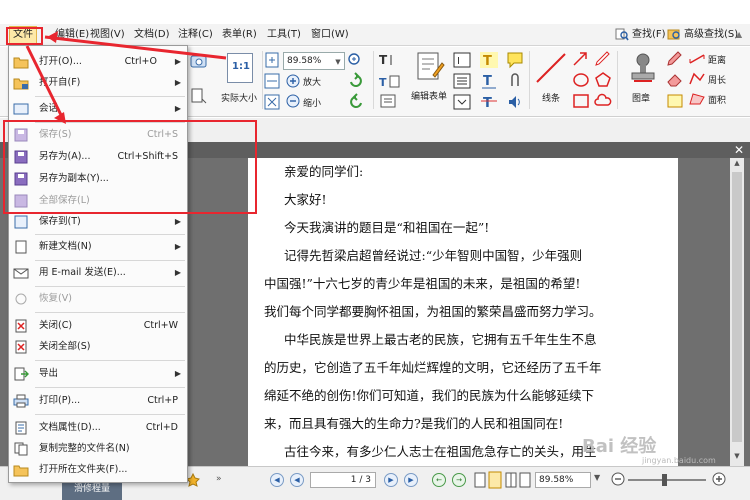 The image size is (750, 500). What do you see at coordinates (98, 326) in the screenshot?
I see `menu-item-close: 关闭(C) Ctrl+W` at bounding box center [98, 326].